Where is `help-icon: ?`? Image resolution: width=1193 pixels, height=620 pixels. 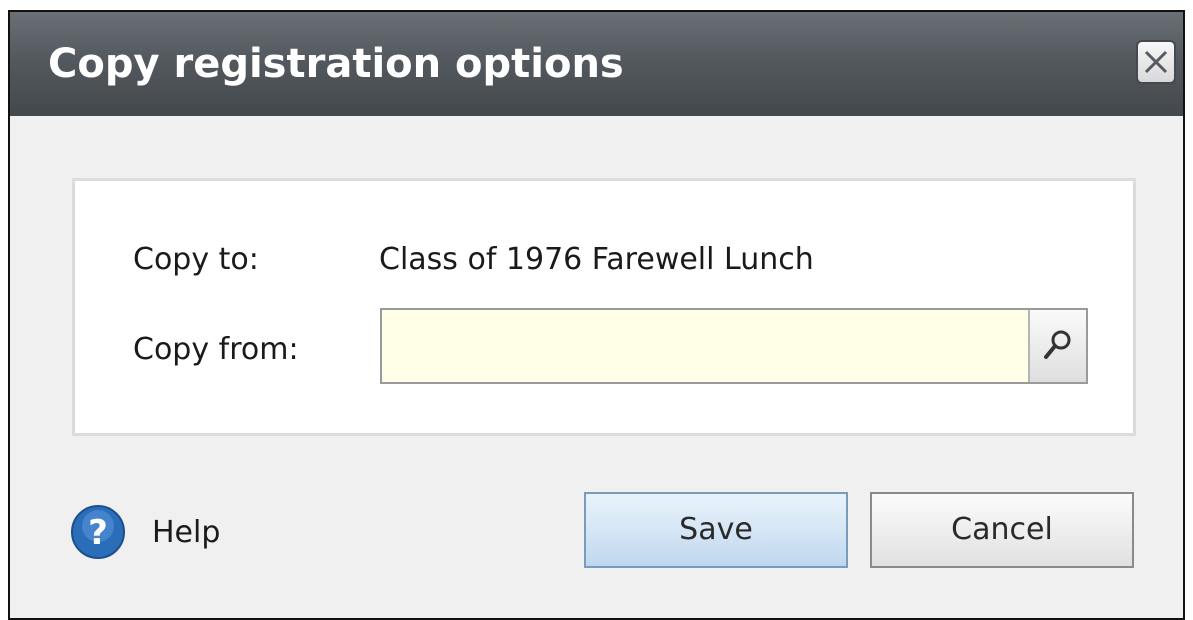 help-icon: ? is located at coordinates (98, 532).